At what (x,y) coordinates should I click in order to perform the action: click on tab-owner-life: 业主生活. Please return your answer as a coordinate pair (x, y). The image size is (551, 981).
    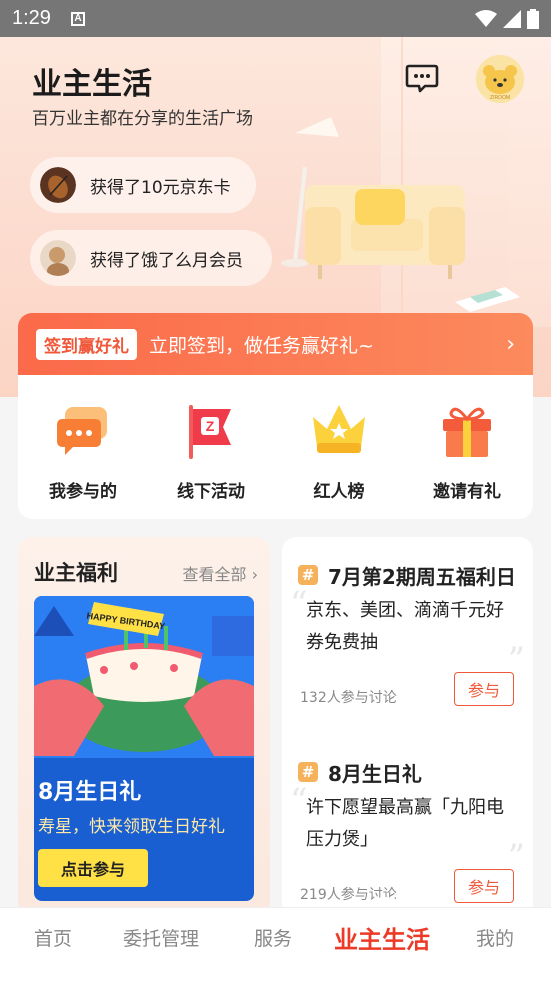
    Looking at the image, I should click on (382, 937).